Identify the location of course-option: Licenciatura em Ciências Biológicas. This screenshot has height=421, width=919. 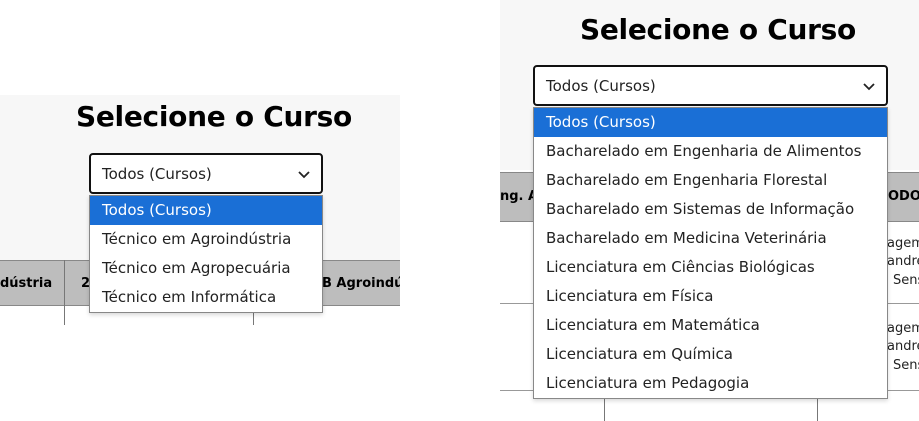
(710, 267).